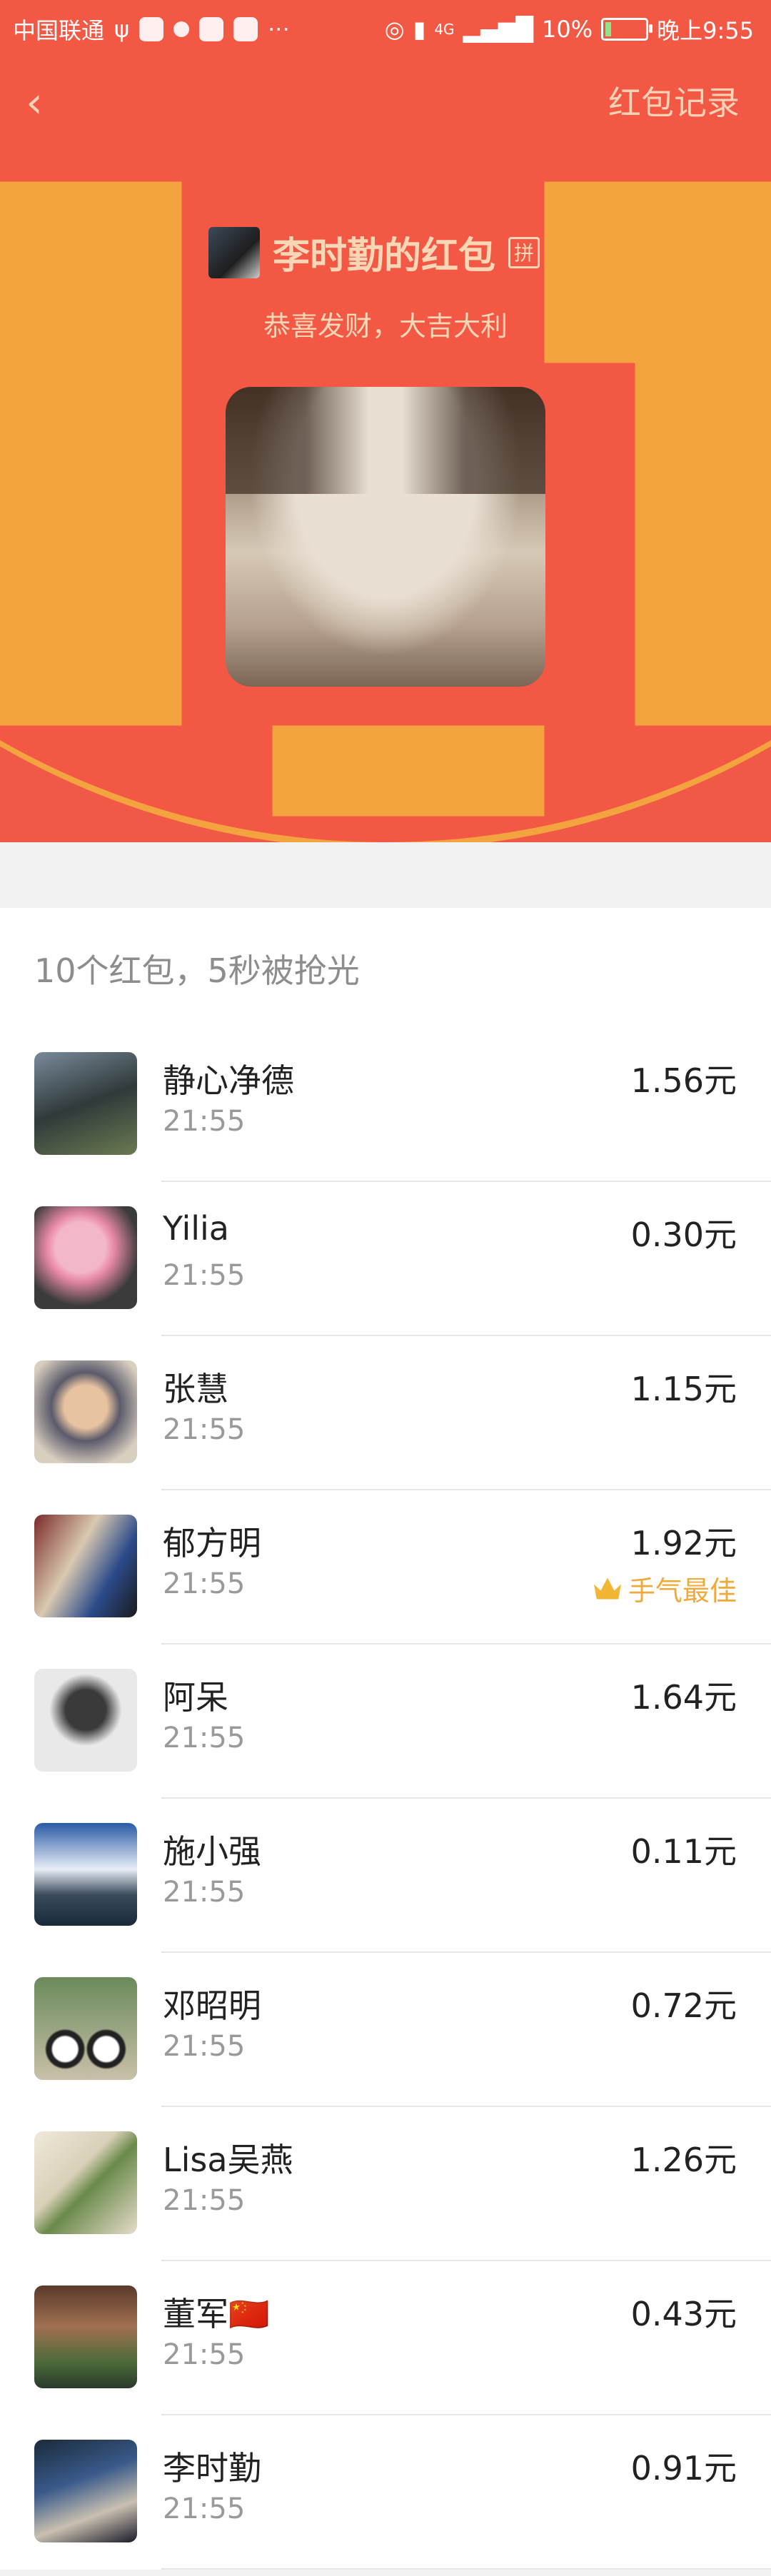 The image size is (771, 2576). Describe the element at coordinates (567, 29) in the screenshot. I see `battery-percent: 10%` at that location.